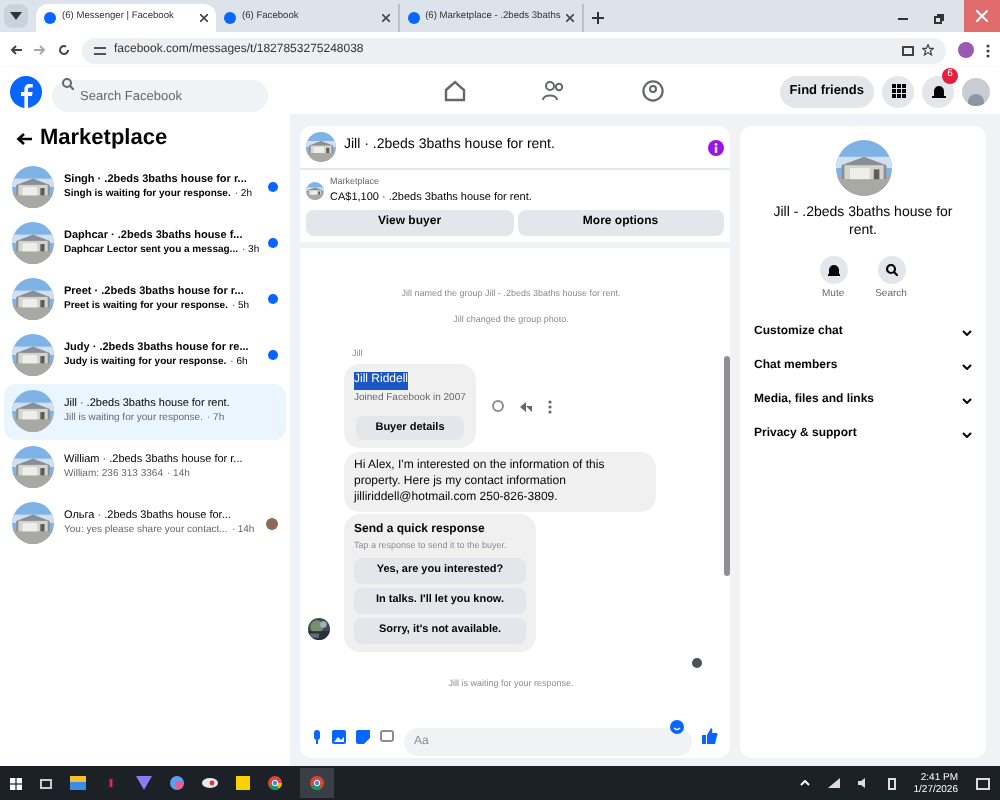 Image resolution: width=1000 pixels, height=800 pixels. Describe the element at coordinates (64, 50) in the screenshot. I see `reload-icon` at that location.